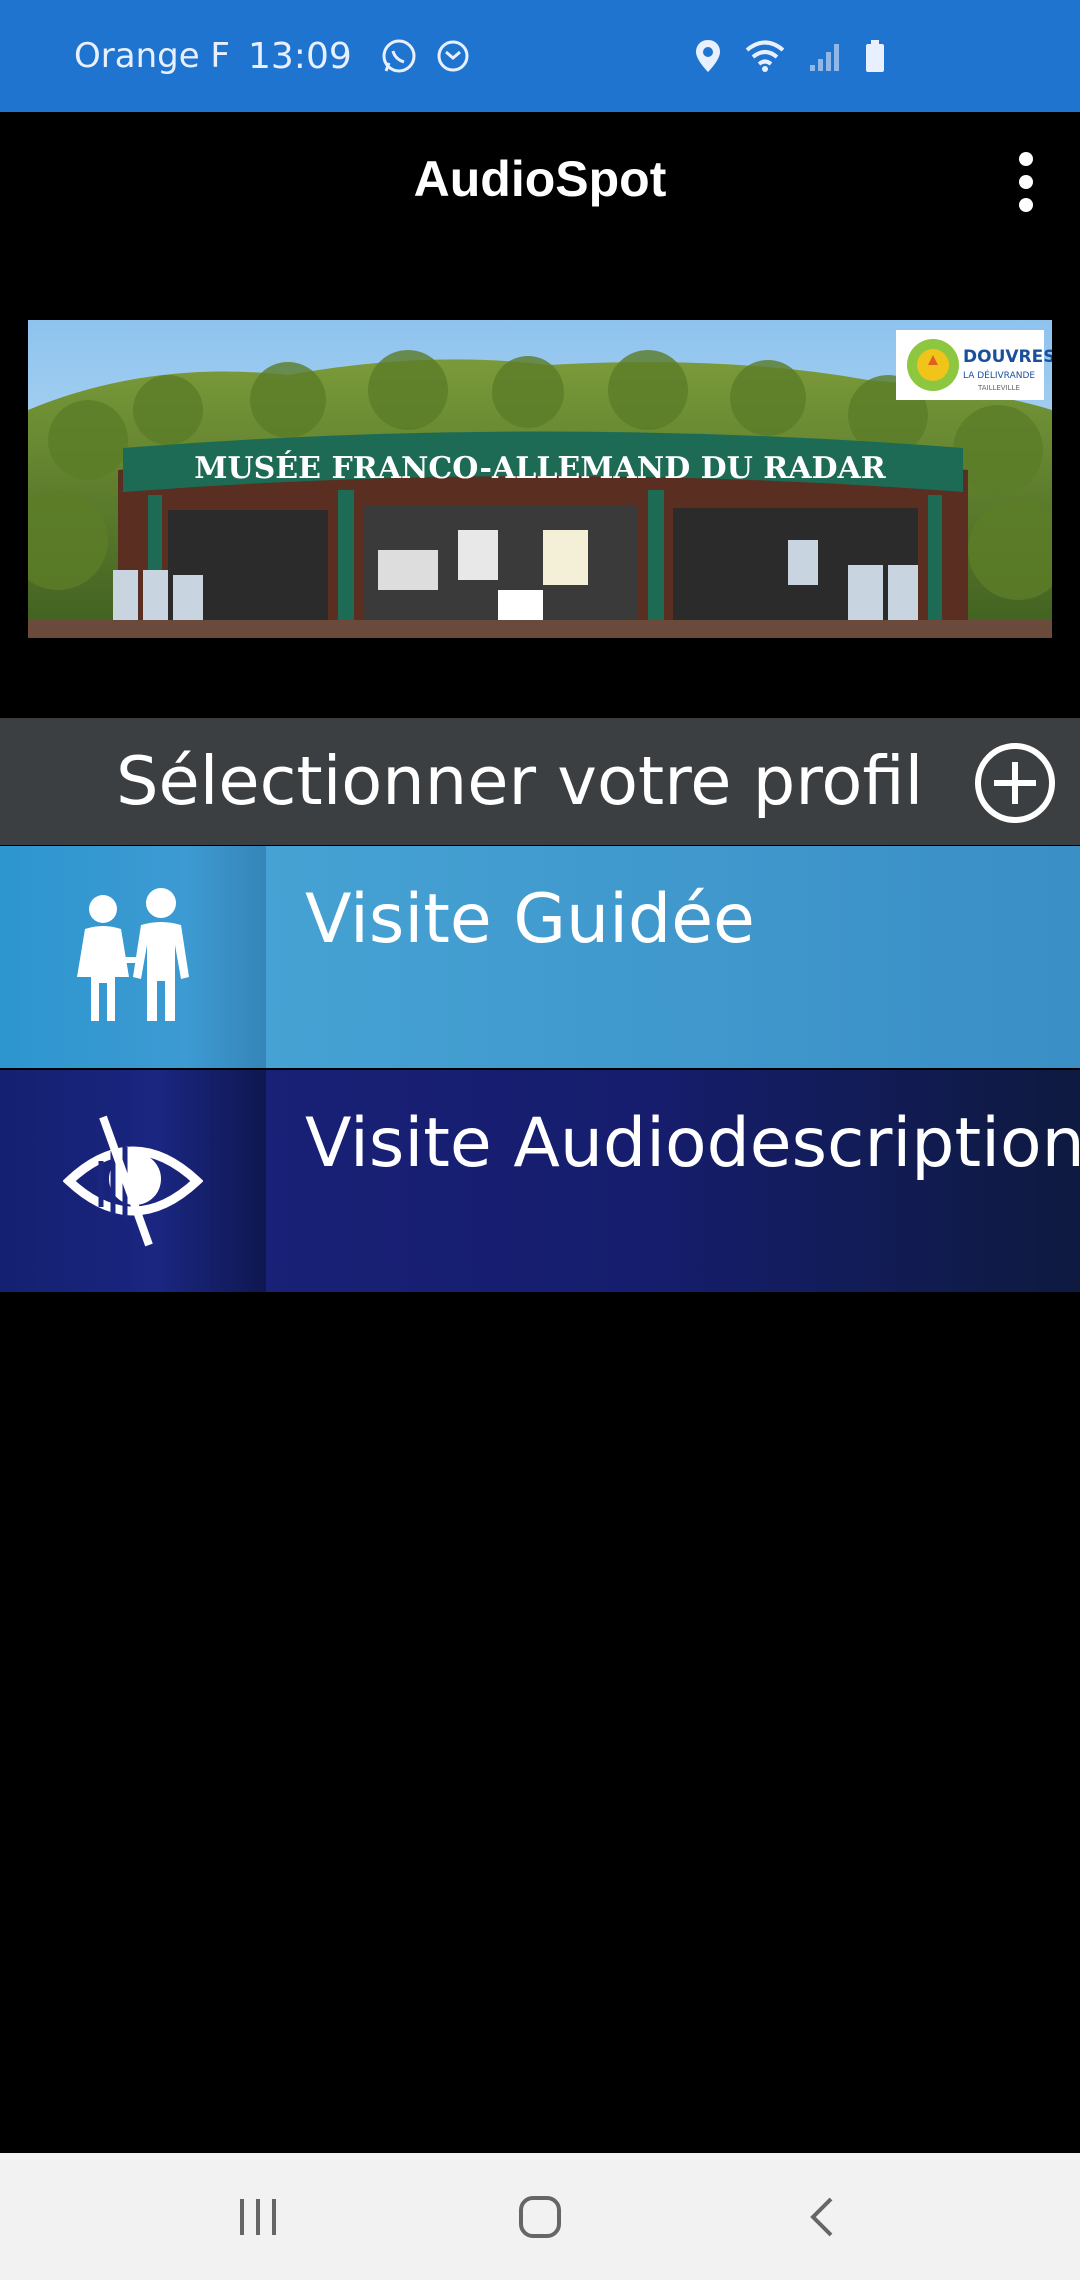 The image size is (1080, 2280). What do you see at coordinates (765, 56) in the screenshot?
I see `wifi-icon` at bounding box center [765, 56].